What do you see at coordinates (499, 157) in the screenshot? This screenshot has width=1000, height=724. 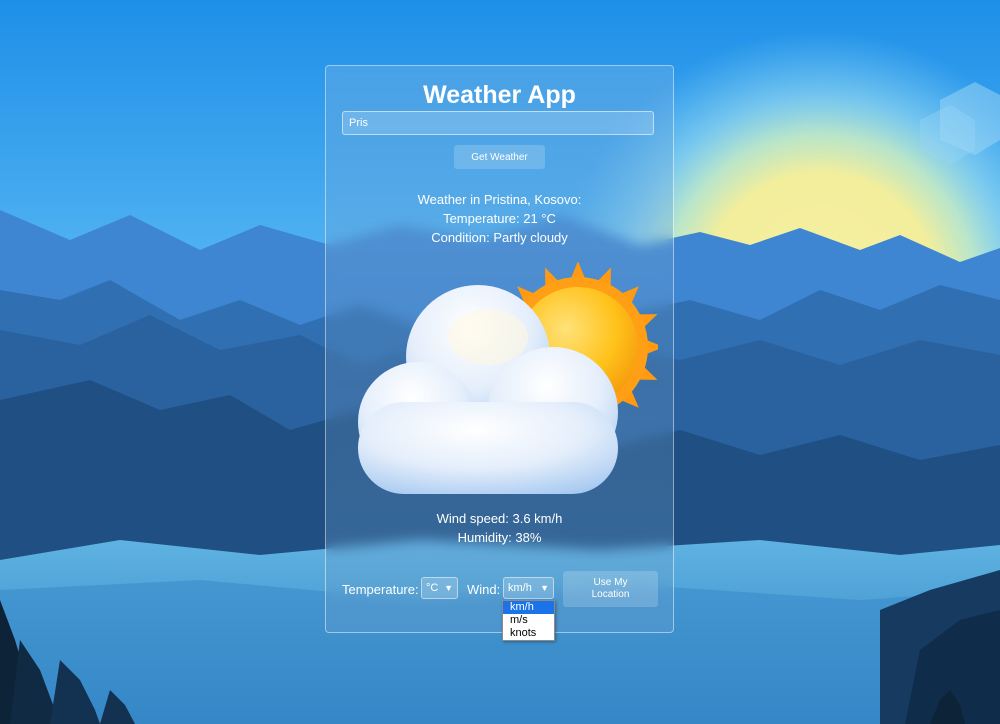 I see `get-weather-button: Get Weather` at bounding box center [499, 157].